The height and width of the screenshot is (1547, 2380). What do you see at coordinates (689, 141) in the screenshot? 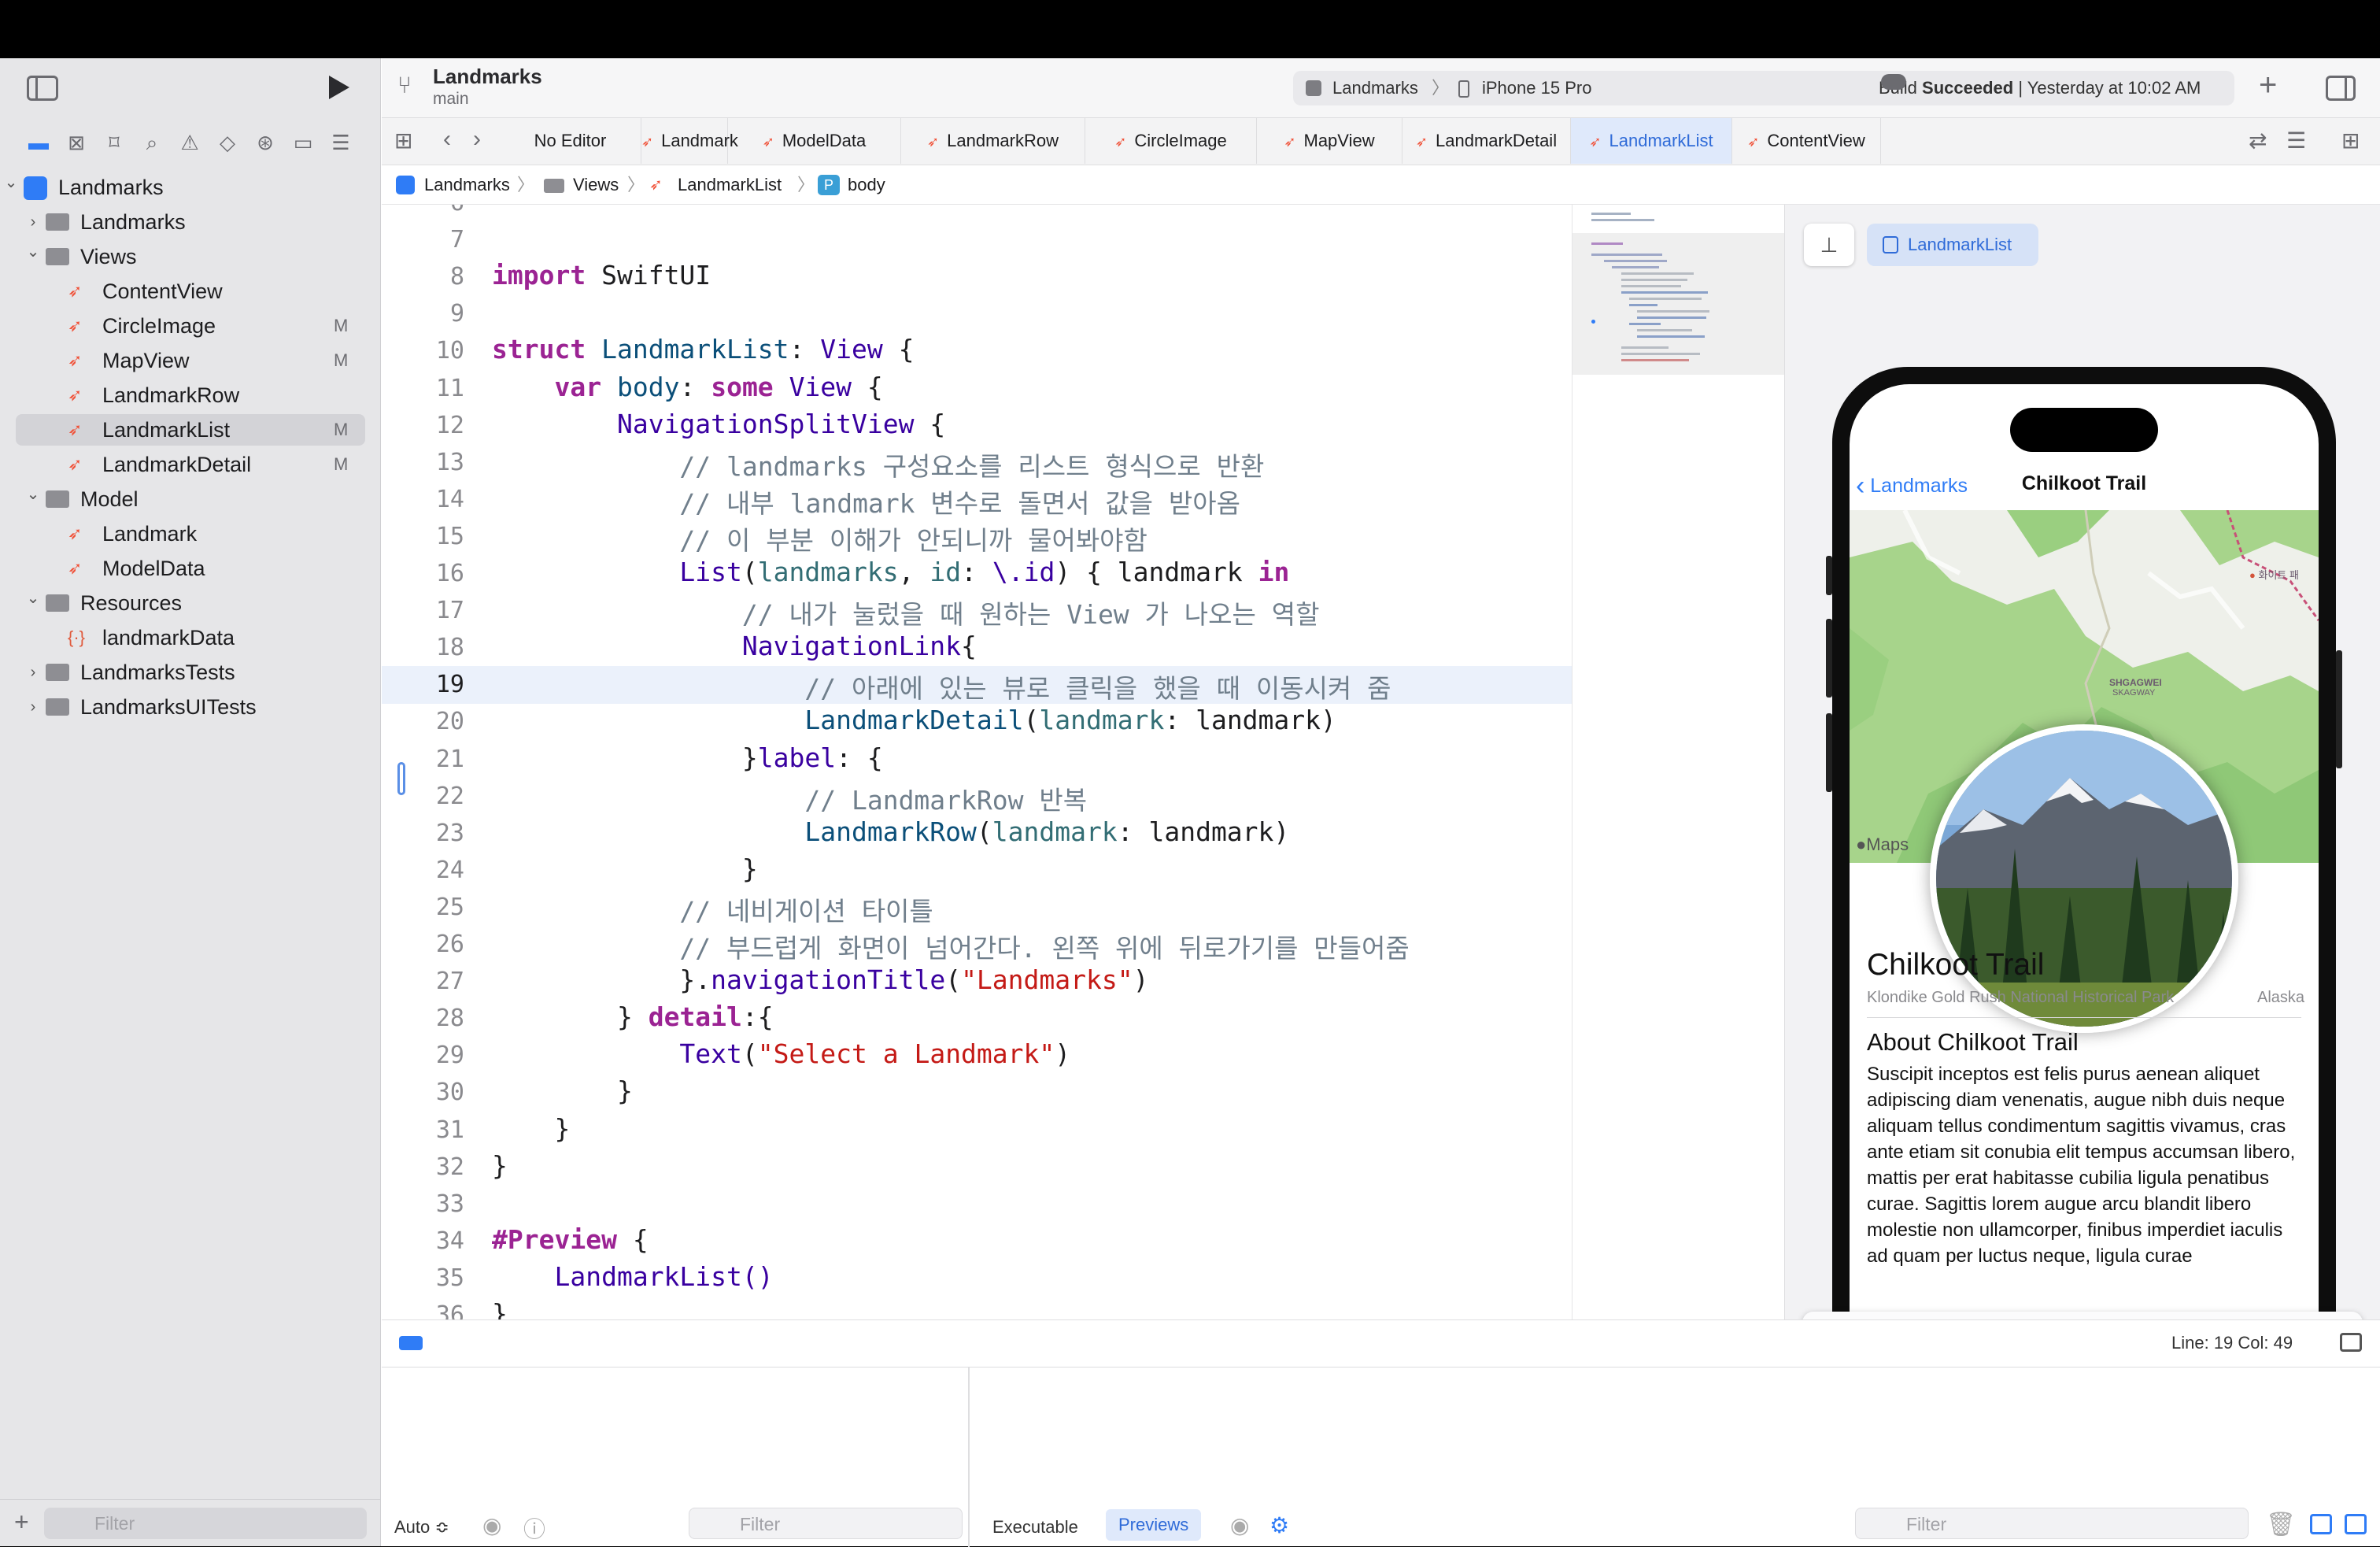
I see `tab-landmark: ➶ Landmark` at bounding box center [689, 141].